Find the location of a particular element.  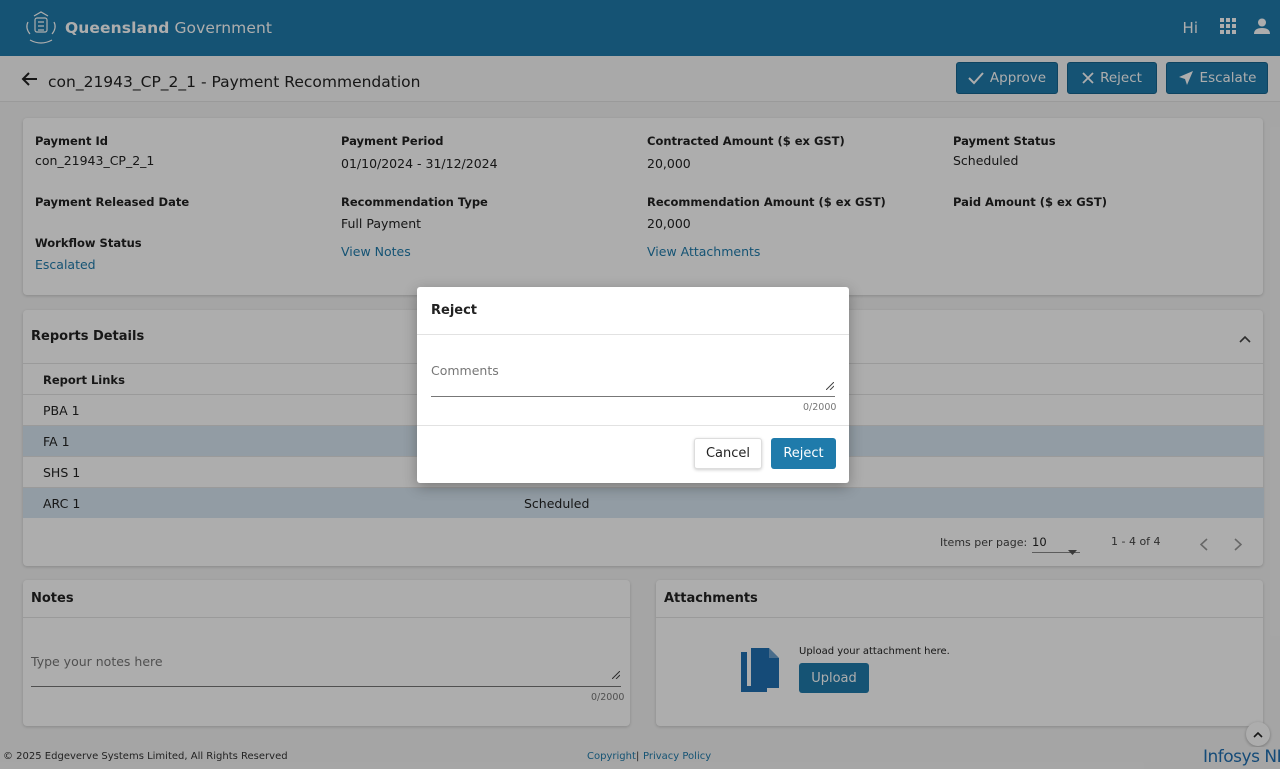

confirm-reject-button: Reject is located at coordinates (803, 453).